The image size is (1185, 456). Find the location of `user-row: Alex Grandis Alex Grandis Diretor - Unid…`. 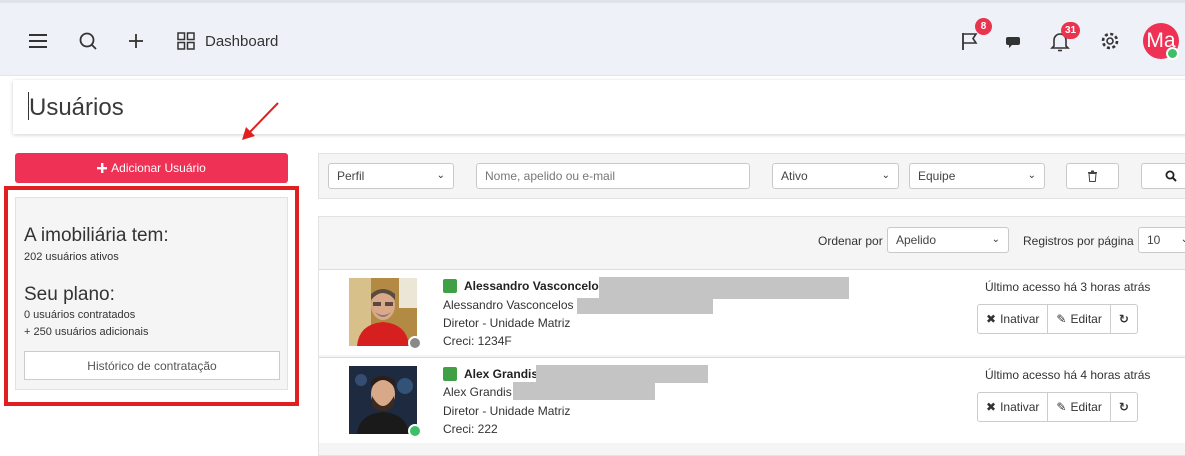

user-row: Alex Grandis Alex Grandis Diretor - Unid… is located at coordinates (752, 400).